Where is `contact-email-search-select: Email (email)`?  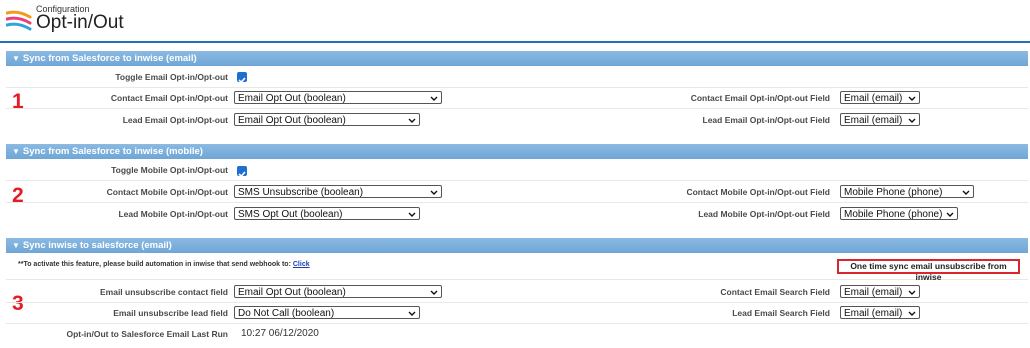
contact-email-search-select: Email (email) is located at coordinates (880, 291).